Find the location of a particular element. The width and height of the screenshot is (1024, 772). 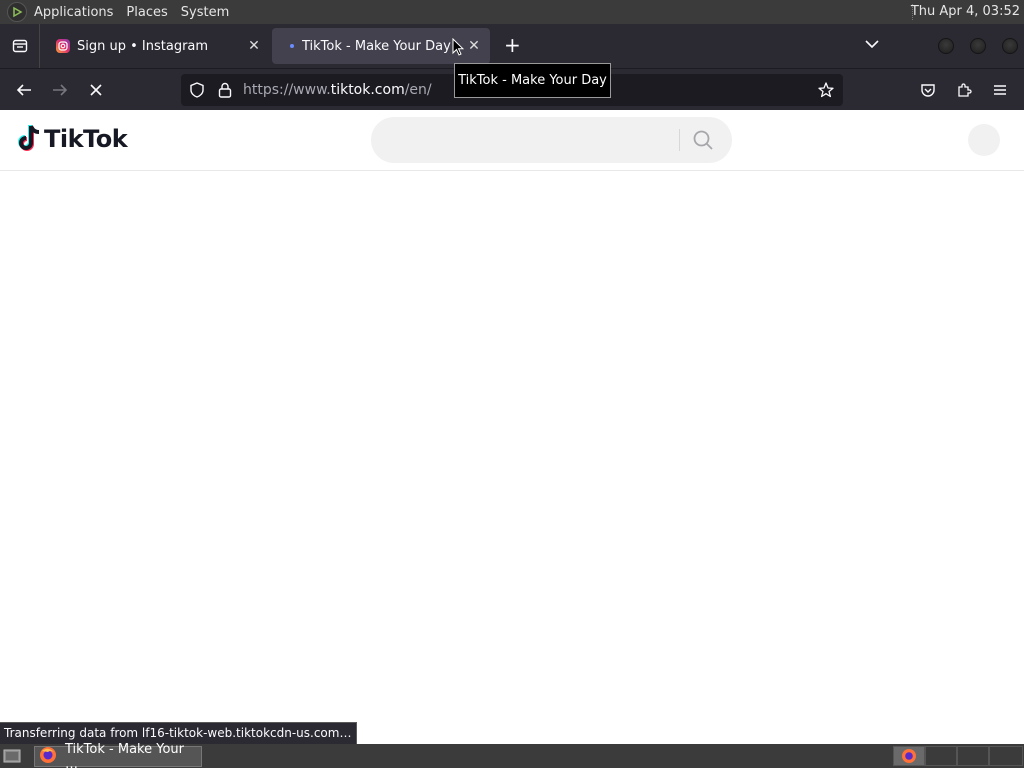

instagram-favicon-icon is located at coordinates (63, 46).